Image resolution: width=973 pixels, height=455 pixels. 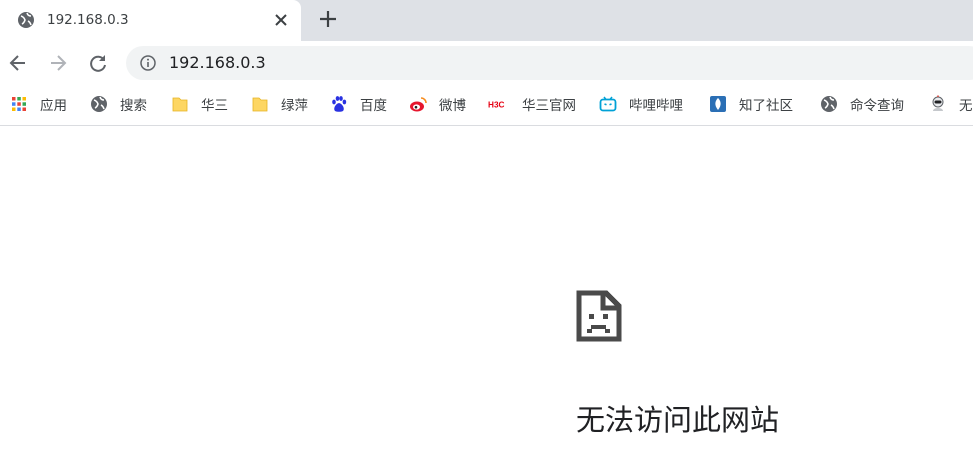 What do you see at coordinates (328, 19) in the screenshot?
I see `new-tab-icon` at bounding box center [328, 19].